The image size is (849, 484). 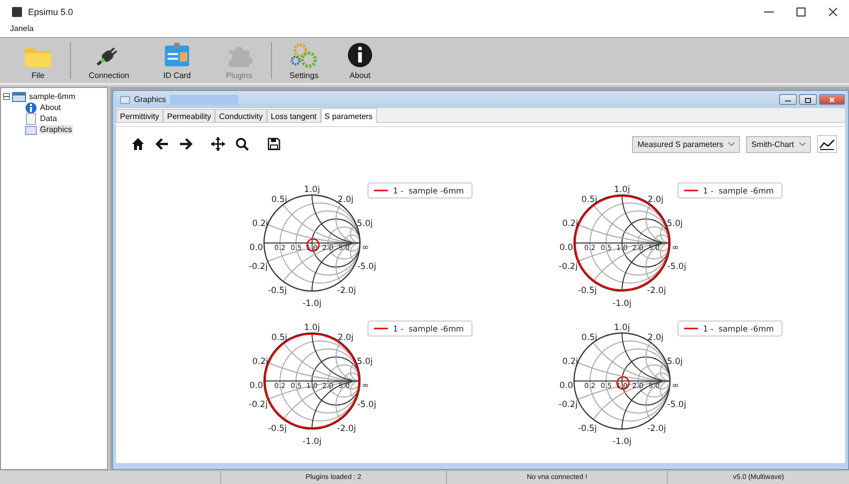 I want to click on toolbar-button: ID Card, so click(x=177, y=60).